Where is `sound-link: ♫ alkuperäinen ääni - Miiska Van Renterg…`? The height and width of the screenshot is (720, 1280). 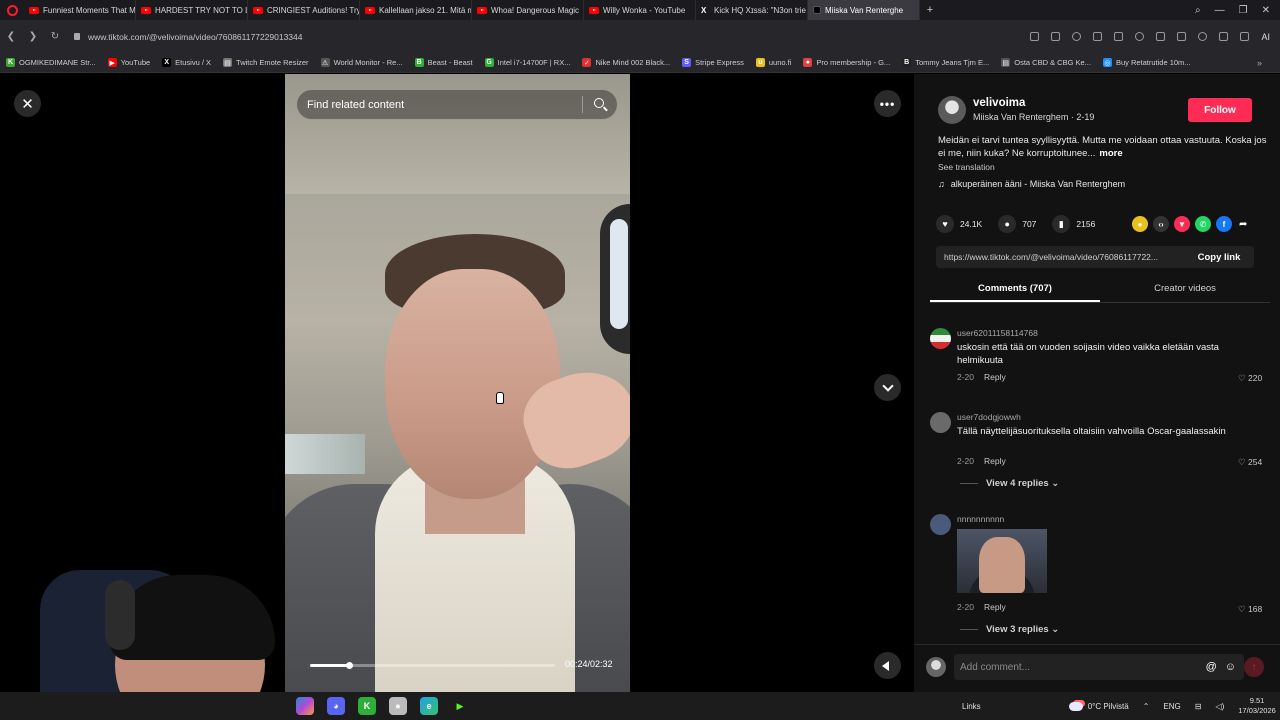
sound-link: ♫ alkuperäinen ääni - Miiska Van Renterg… is located at coordinates (1031, 184).